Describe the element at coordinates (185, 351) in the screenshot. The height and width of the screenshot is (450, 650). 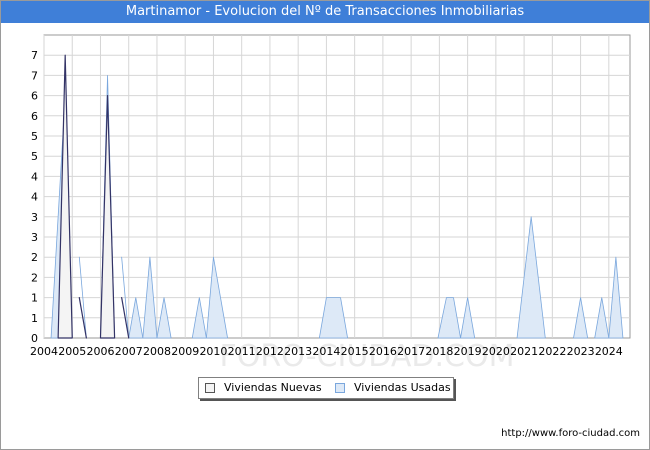
I see `x-tick-label: 2009` at that location.